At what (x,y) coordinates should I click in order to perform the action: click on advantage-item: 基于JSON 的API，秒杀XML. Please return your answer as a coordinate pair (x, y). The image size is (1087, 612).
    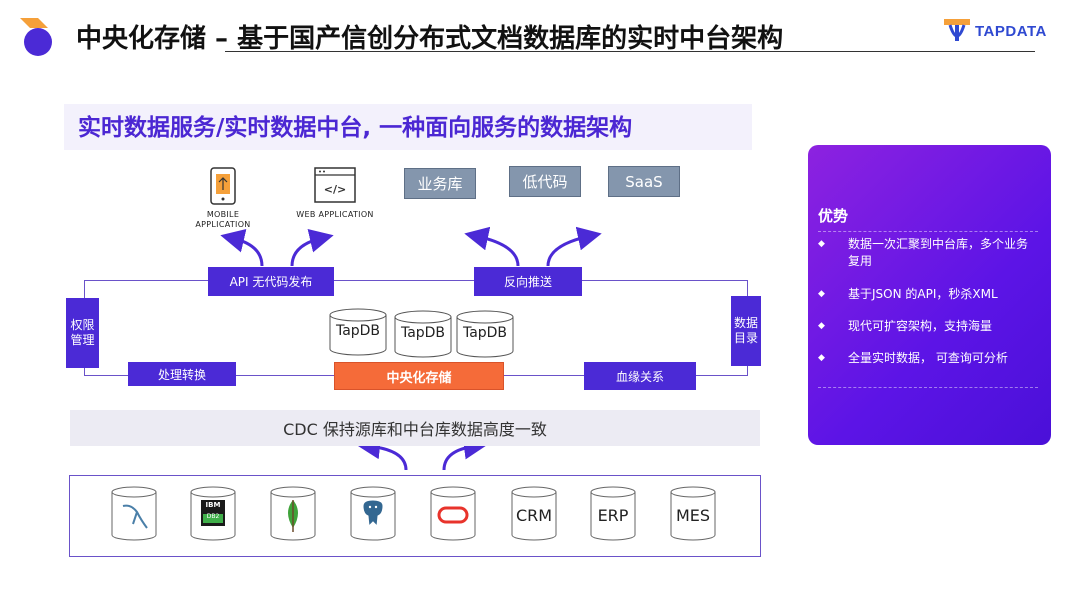
    Looking at the image, I should click on (923, 294).